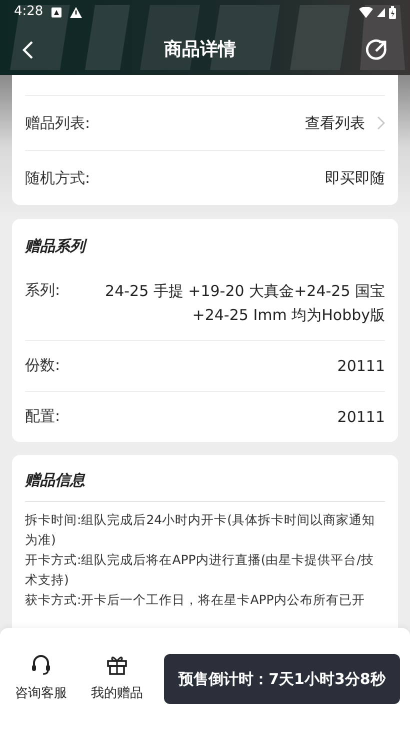  I want to click on row-label: 系列:, so click(42, 290).